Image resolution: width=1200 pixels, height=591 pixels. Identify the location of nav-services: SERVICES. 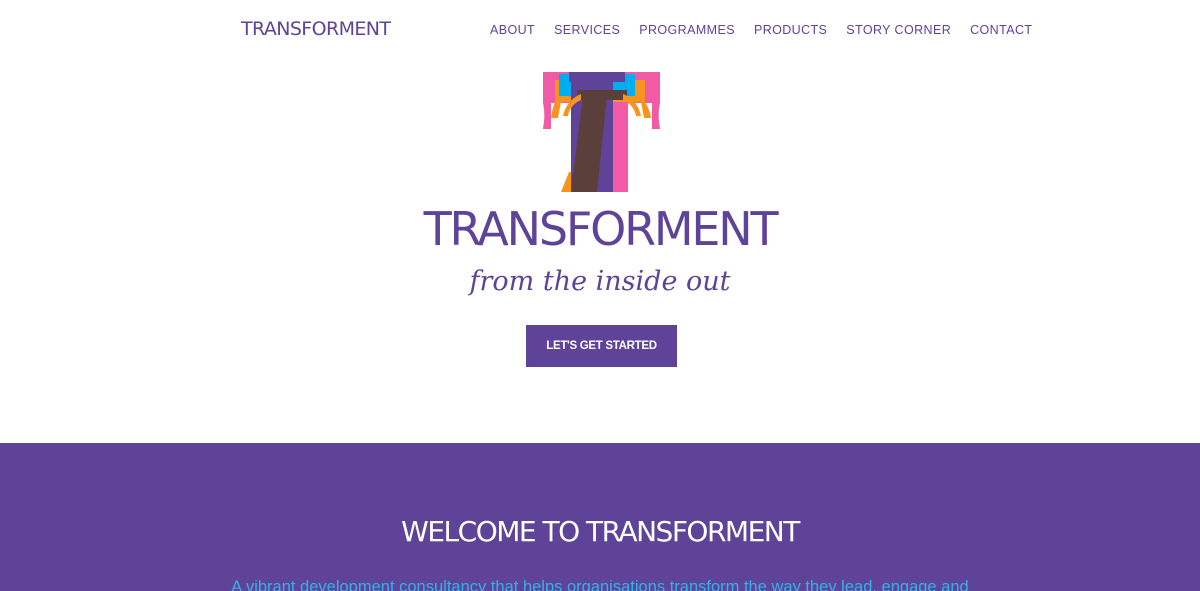
(587, 30).